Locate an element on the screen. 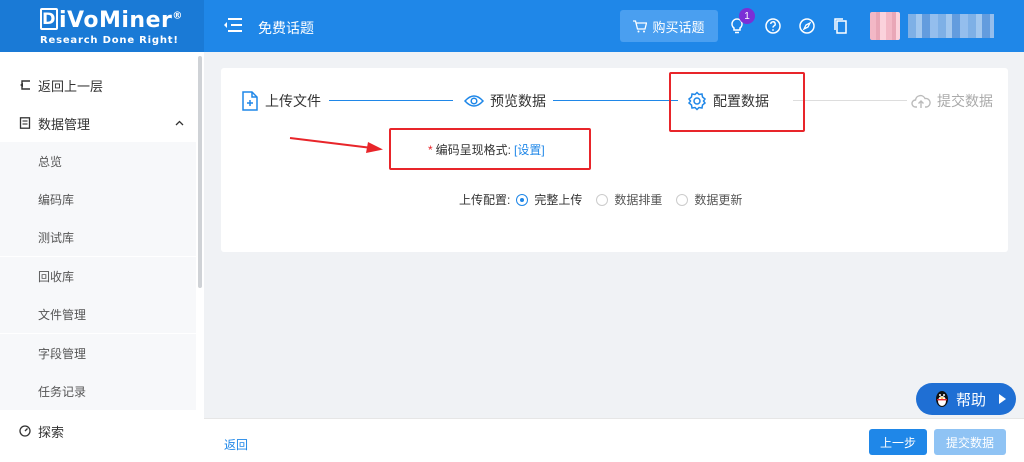 The image size is (1024, 462). step-upload-file: 上传文件 is located at coordinates (281, 101).